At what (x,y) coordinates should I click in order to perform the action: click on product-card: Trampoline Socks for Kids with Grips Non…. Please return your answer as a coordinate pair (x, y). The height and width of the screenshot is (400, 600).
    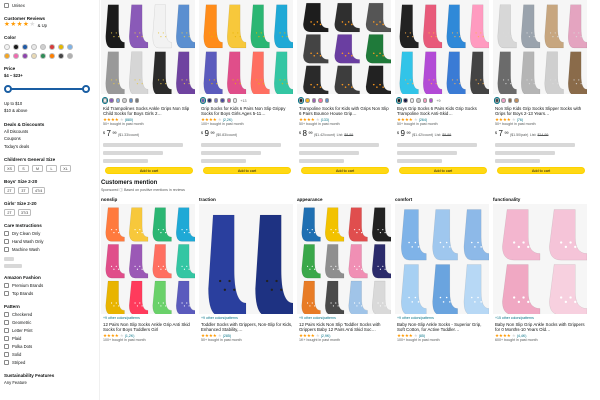
    Looking at the image, I should click on (345, 87).